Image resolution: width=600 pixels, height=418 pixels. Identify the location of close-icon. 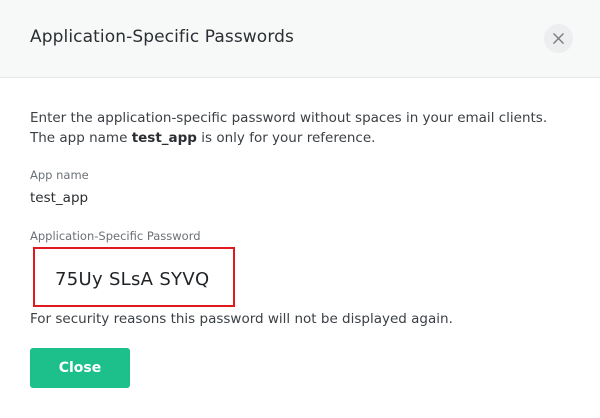
(558, 38).